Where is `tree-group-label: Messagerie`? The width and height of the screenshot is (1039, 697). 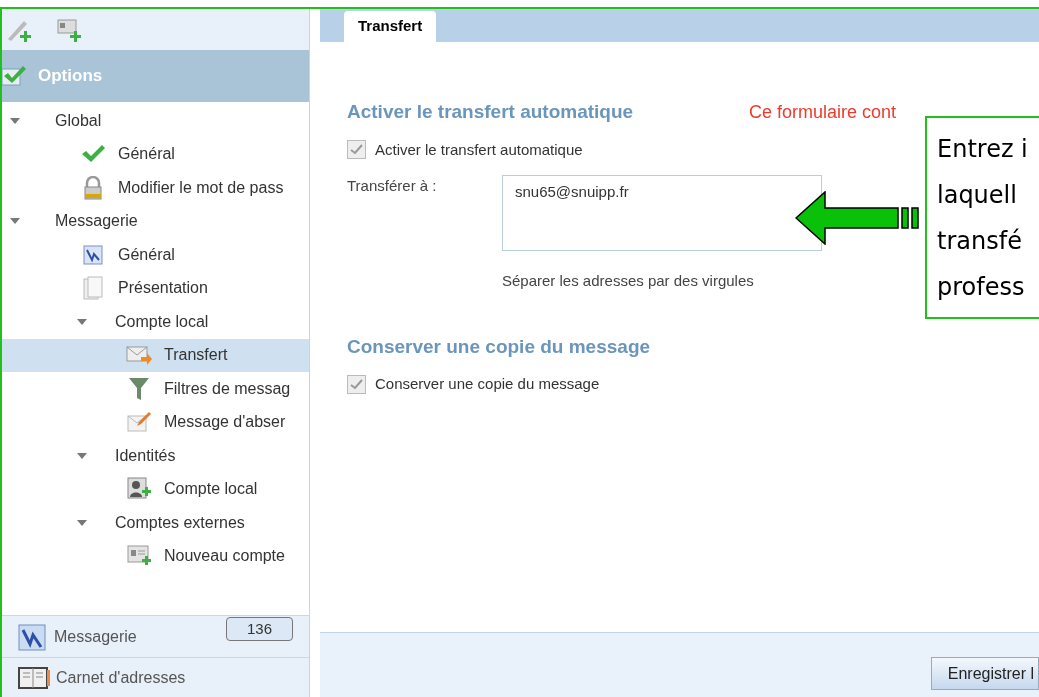
tree-group-label: Messagerie is located at coordinates (96, 221).